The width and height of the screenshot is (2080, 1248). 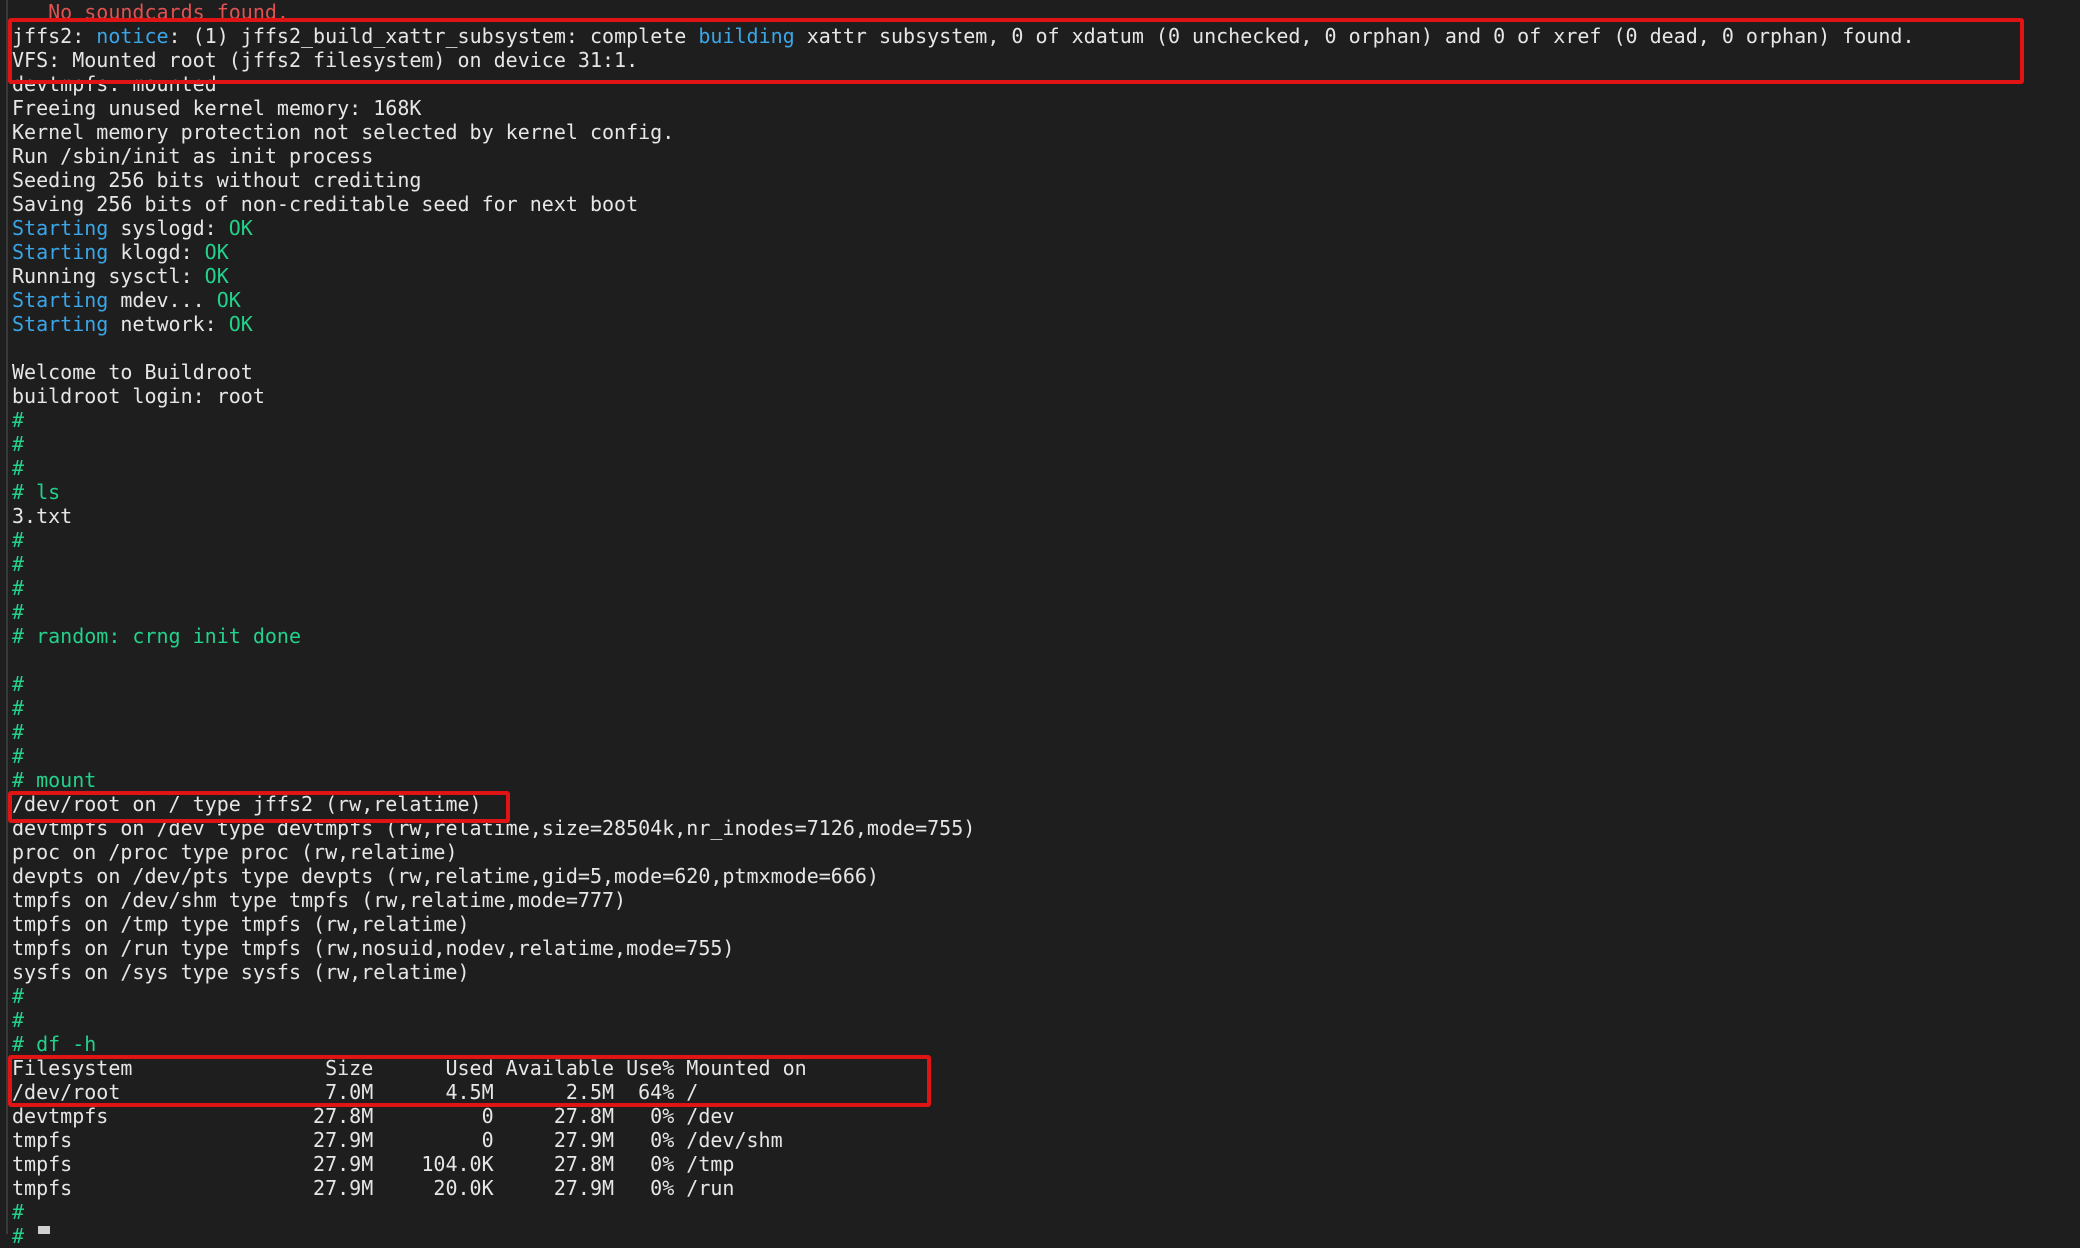 I want to click on terminal-text: notice, so click(x=132, y=36).